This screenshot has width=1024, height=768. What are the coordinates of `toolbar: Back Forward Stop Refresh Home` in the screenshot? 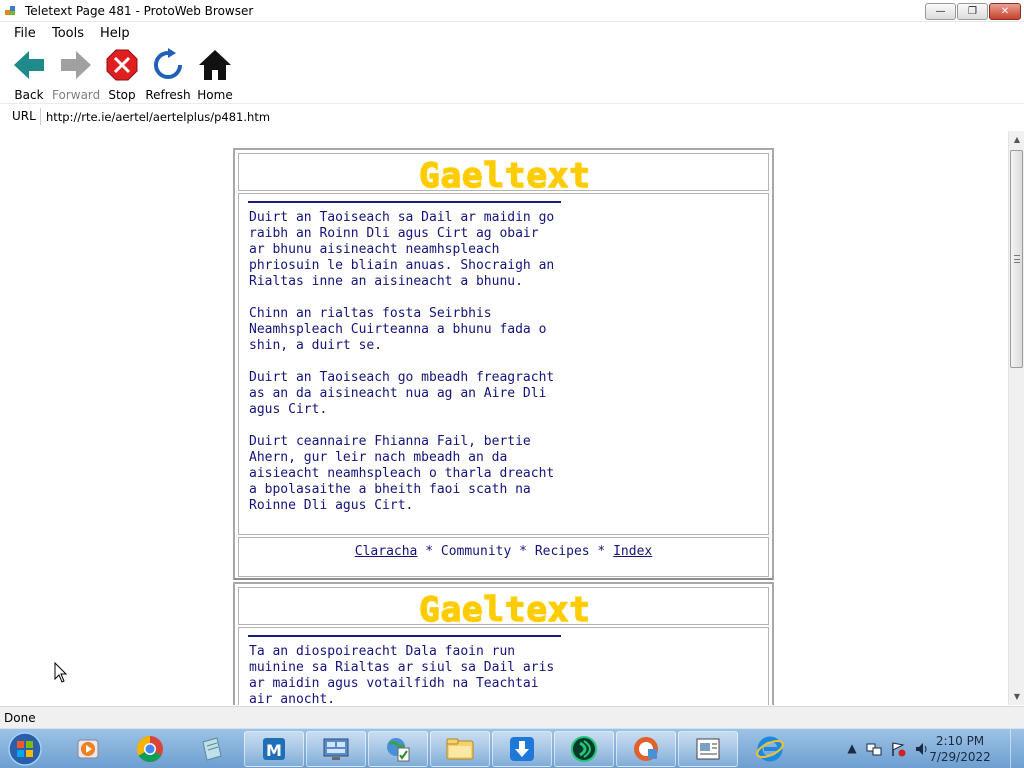 It's located at (512, 73).